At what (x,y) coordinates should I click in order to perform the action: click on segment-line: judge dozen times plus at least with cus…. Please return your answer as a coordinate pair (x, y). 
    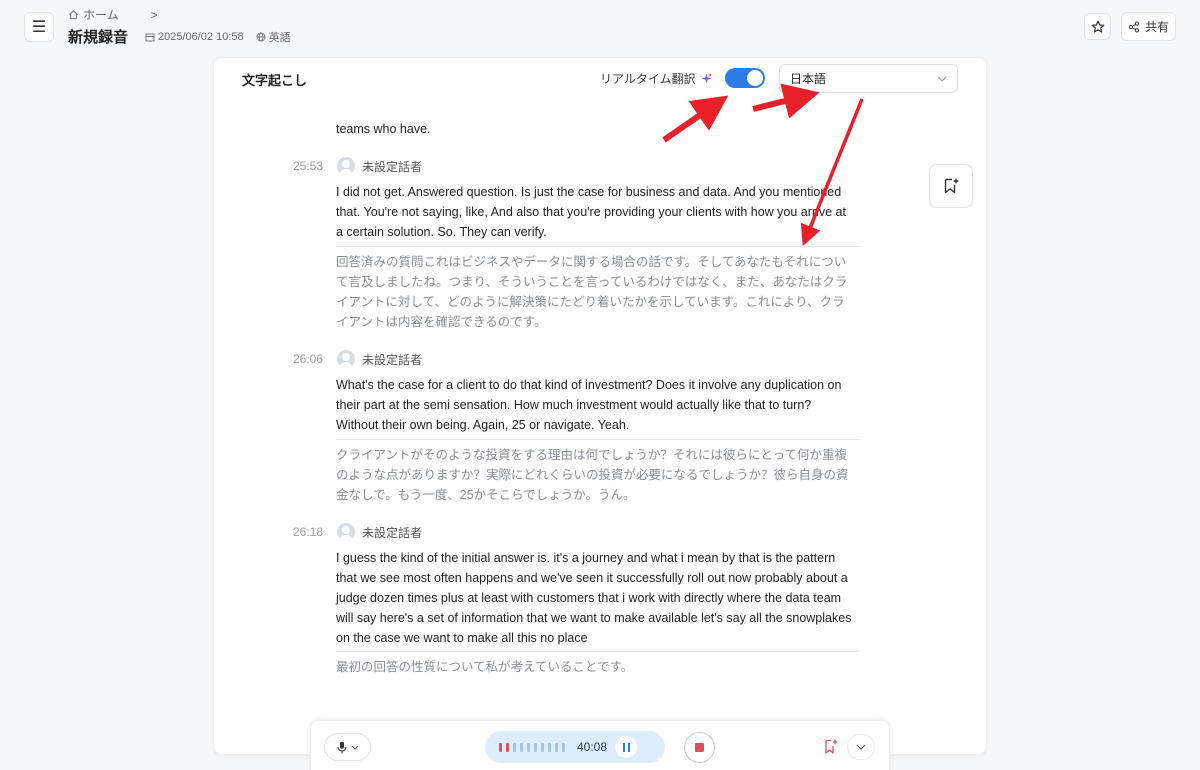
    Looking at the image, I should click on (589, 598).